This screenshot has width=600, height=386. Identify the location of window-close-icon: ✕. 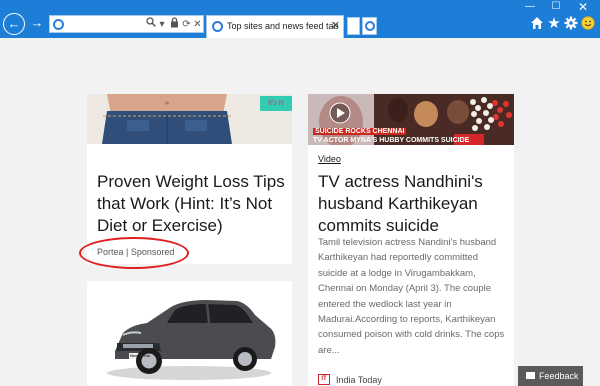
(583, 7).